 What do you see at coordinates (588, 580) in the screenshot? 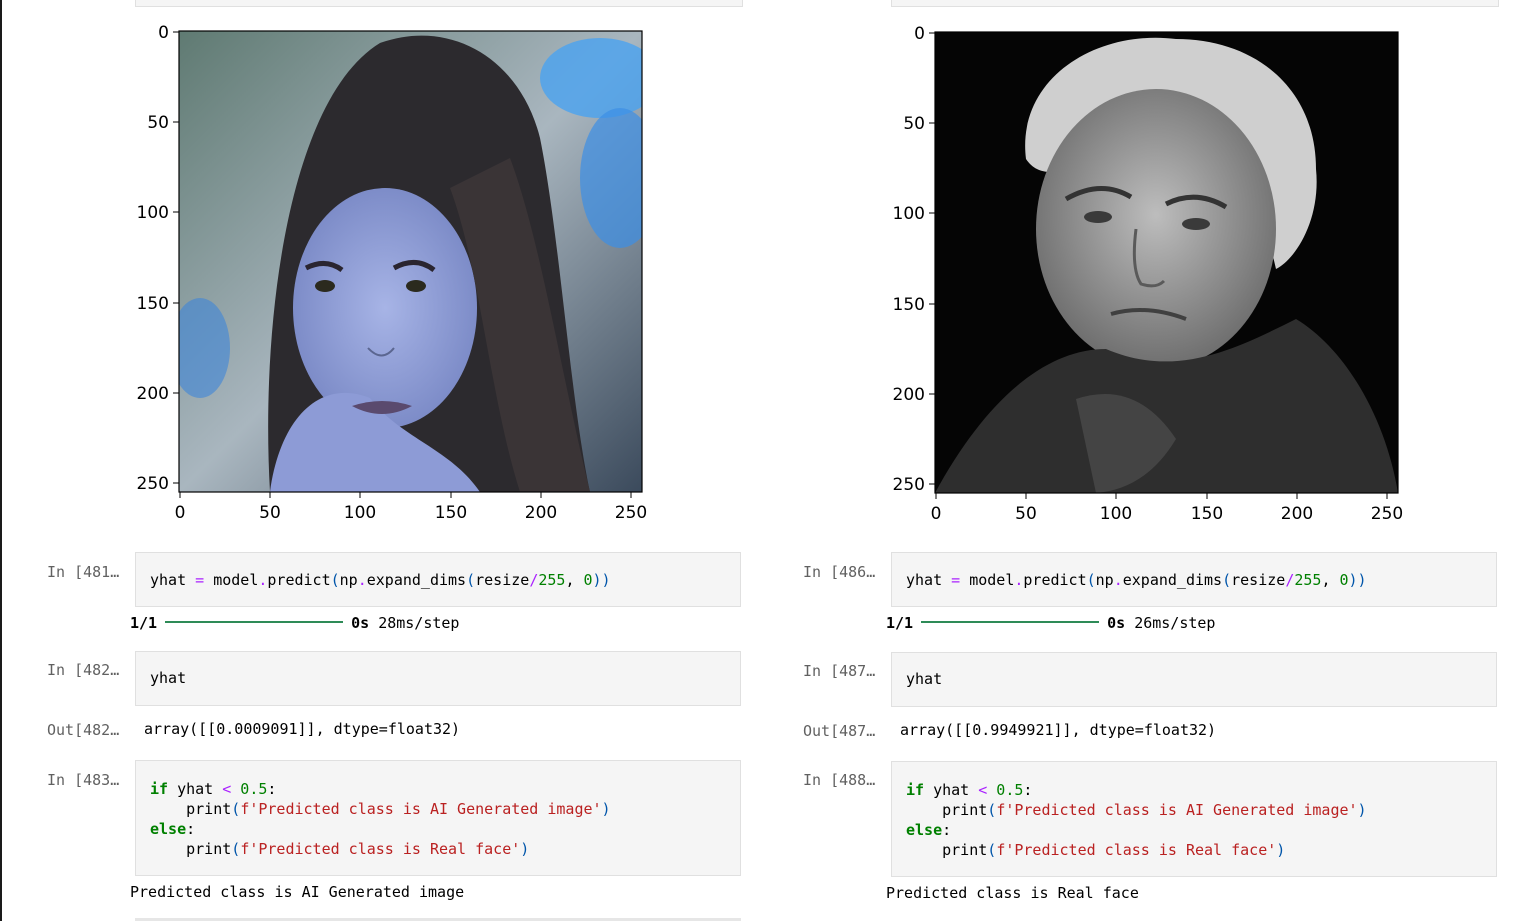
I see `code-token: 0` at bounding box center [588, 580].